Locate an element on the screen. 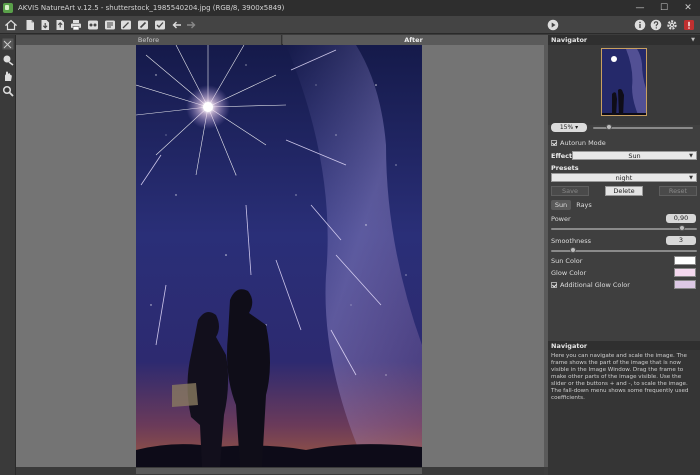 The width and height of the screenshot is (700, 475). view-tabs: Before After is located at coordinates (280, 40).